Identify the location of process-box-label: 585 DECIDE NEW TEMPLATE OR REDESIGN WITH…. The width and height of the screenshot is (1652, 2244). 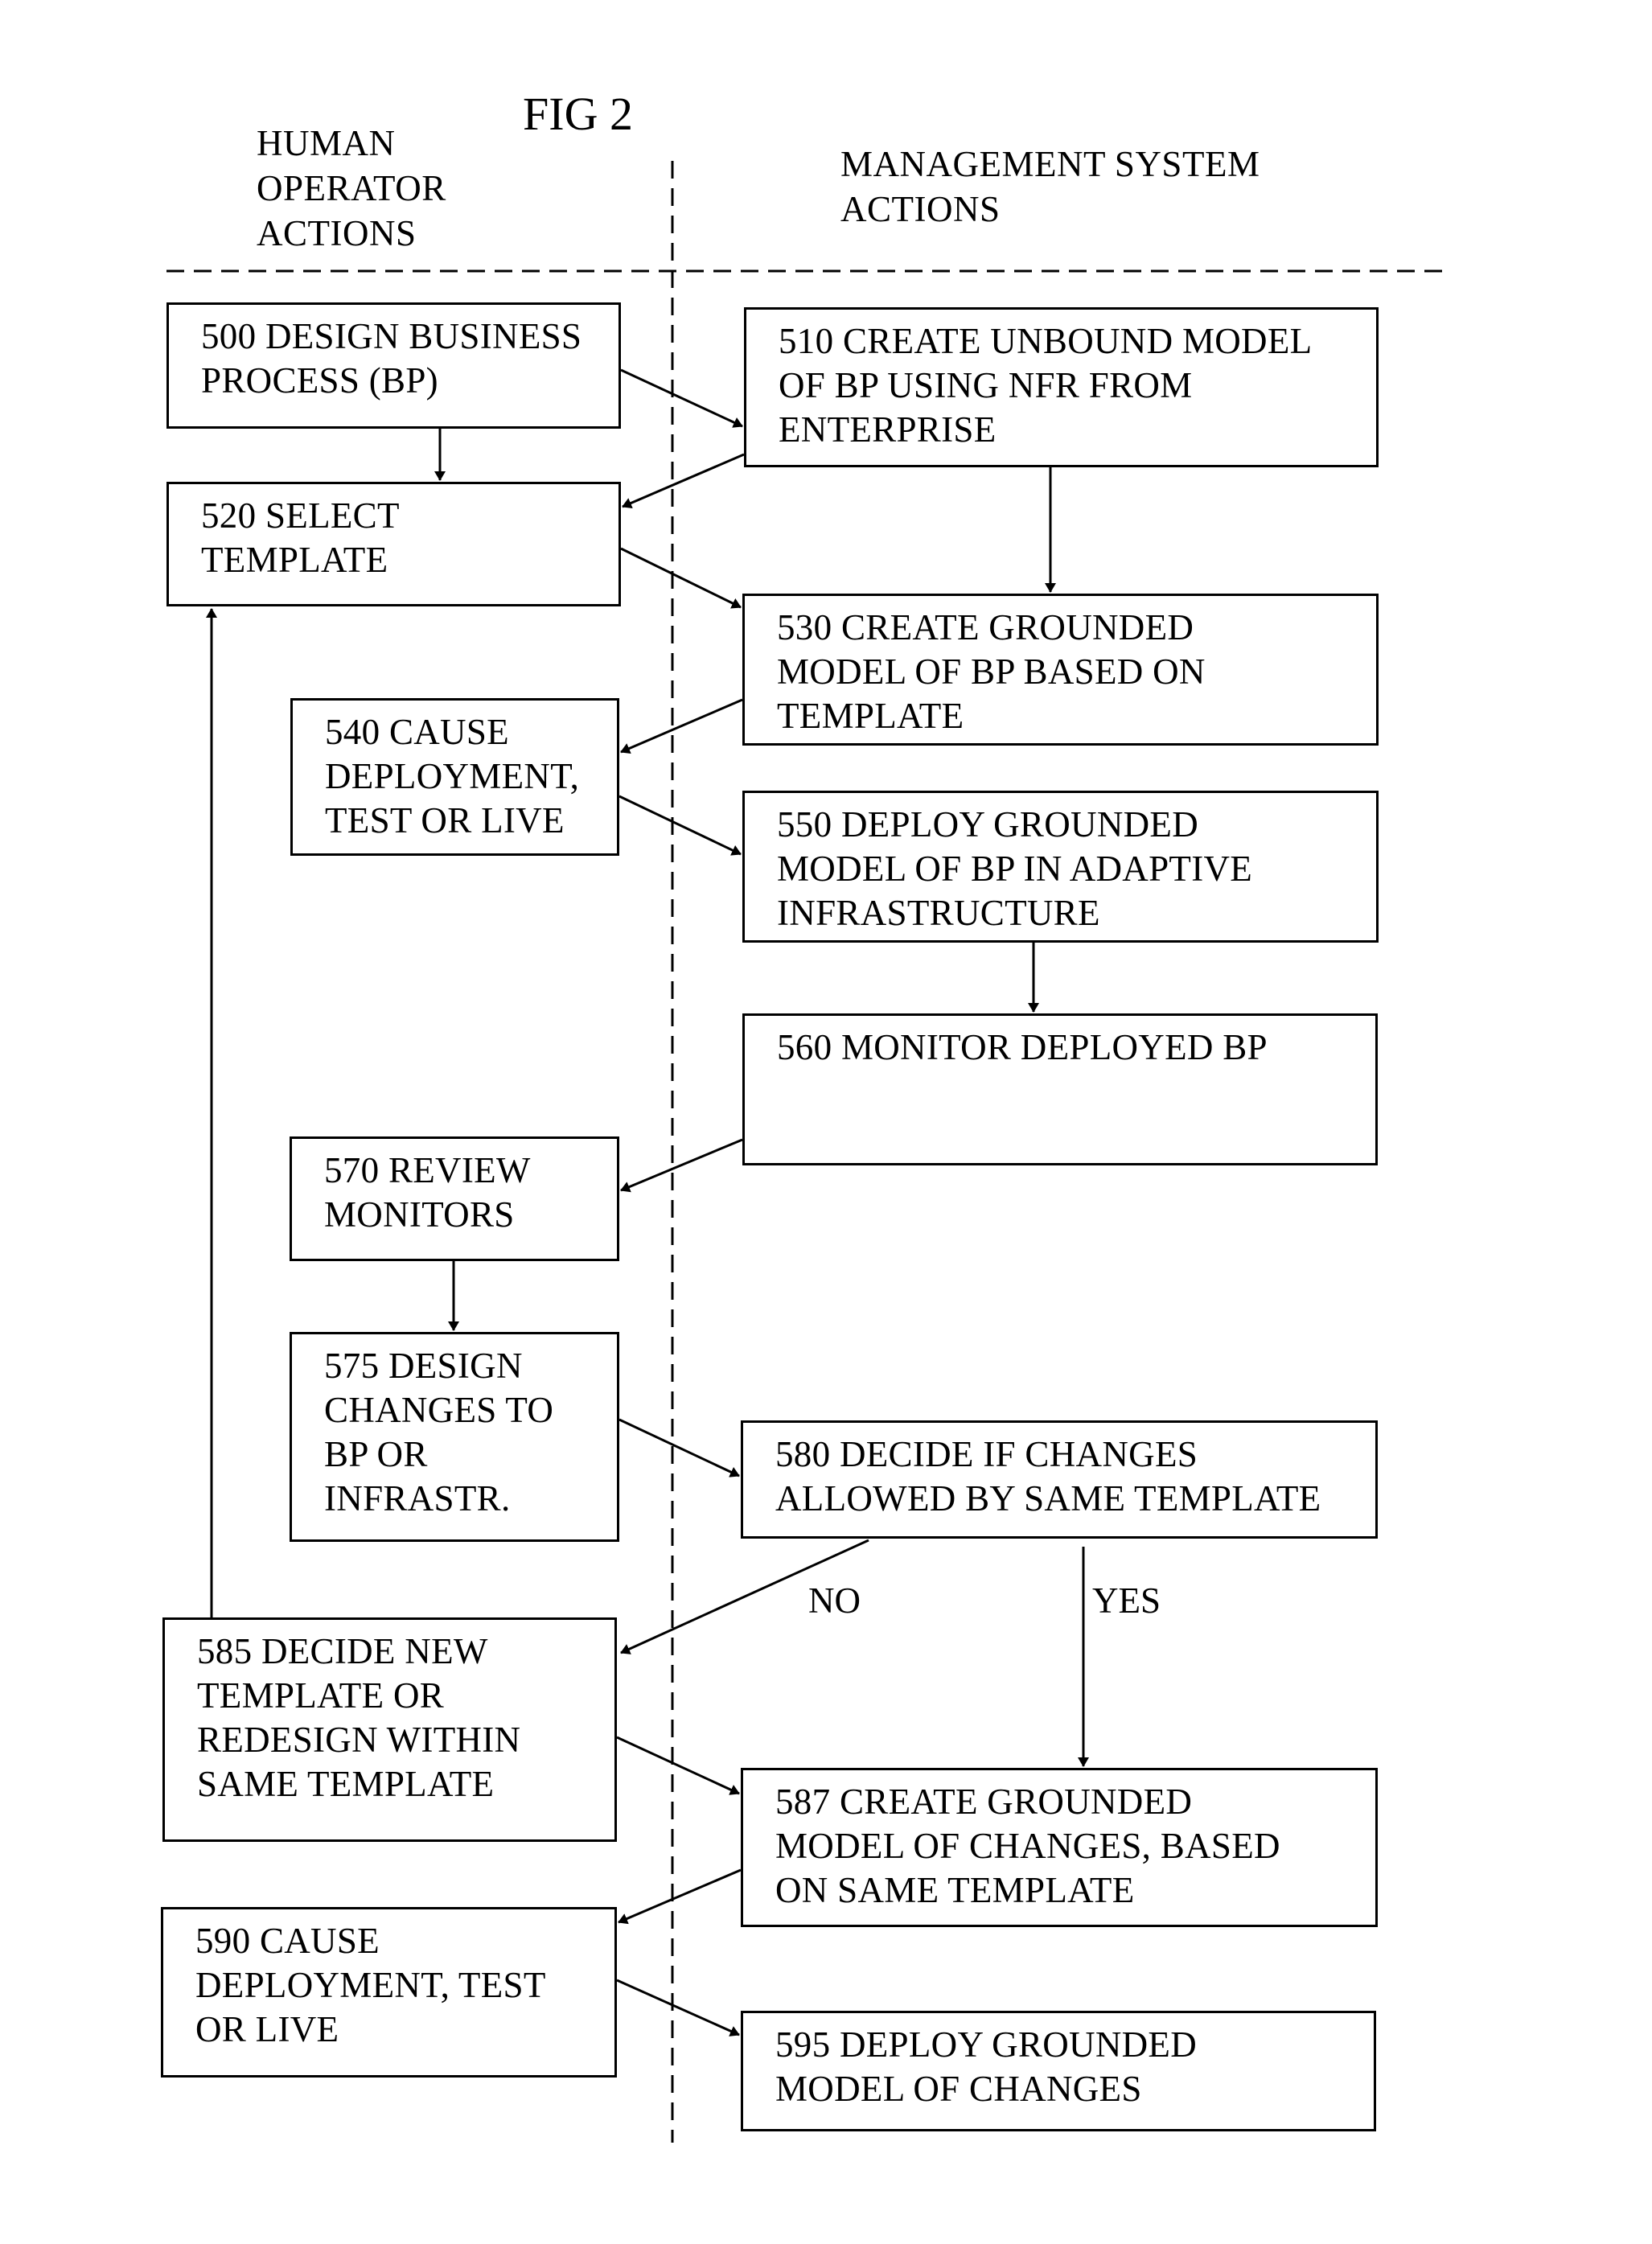
(359, 1718).